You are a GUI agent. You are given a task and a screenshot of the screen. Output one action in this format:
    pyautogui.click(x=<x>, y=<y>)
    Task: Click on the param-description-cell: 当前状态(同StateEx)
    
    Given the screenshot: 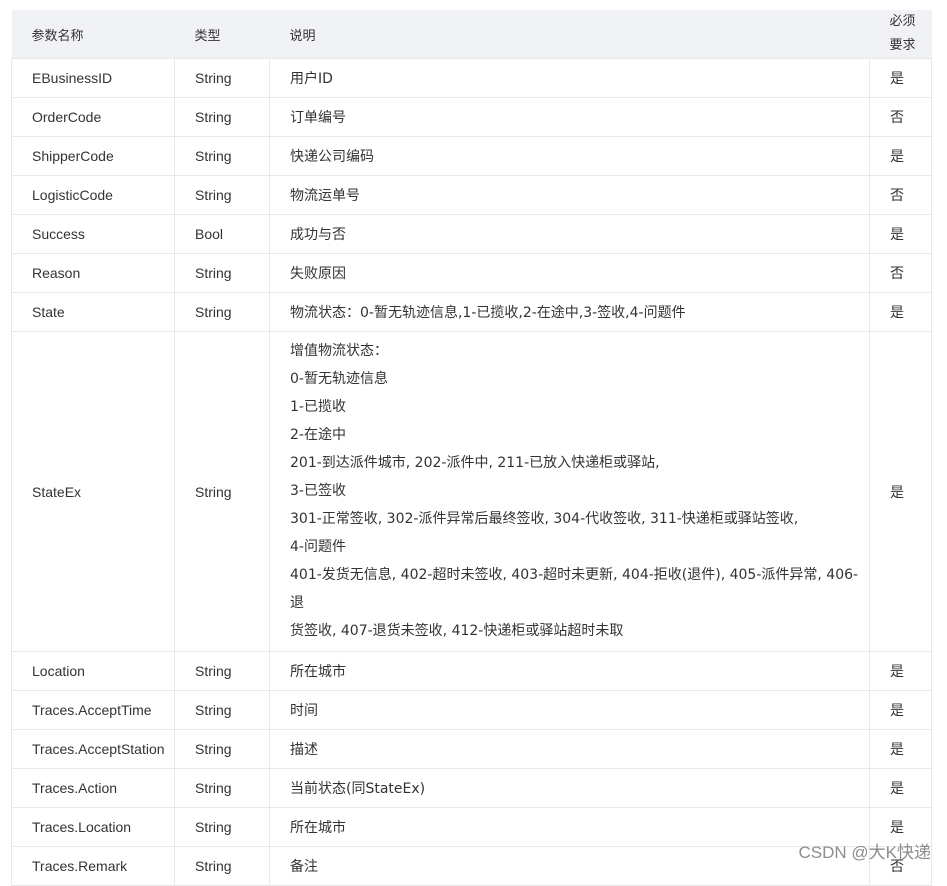 What is the action you would take?
    pyautogui.click(x=569, y=788)
    